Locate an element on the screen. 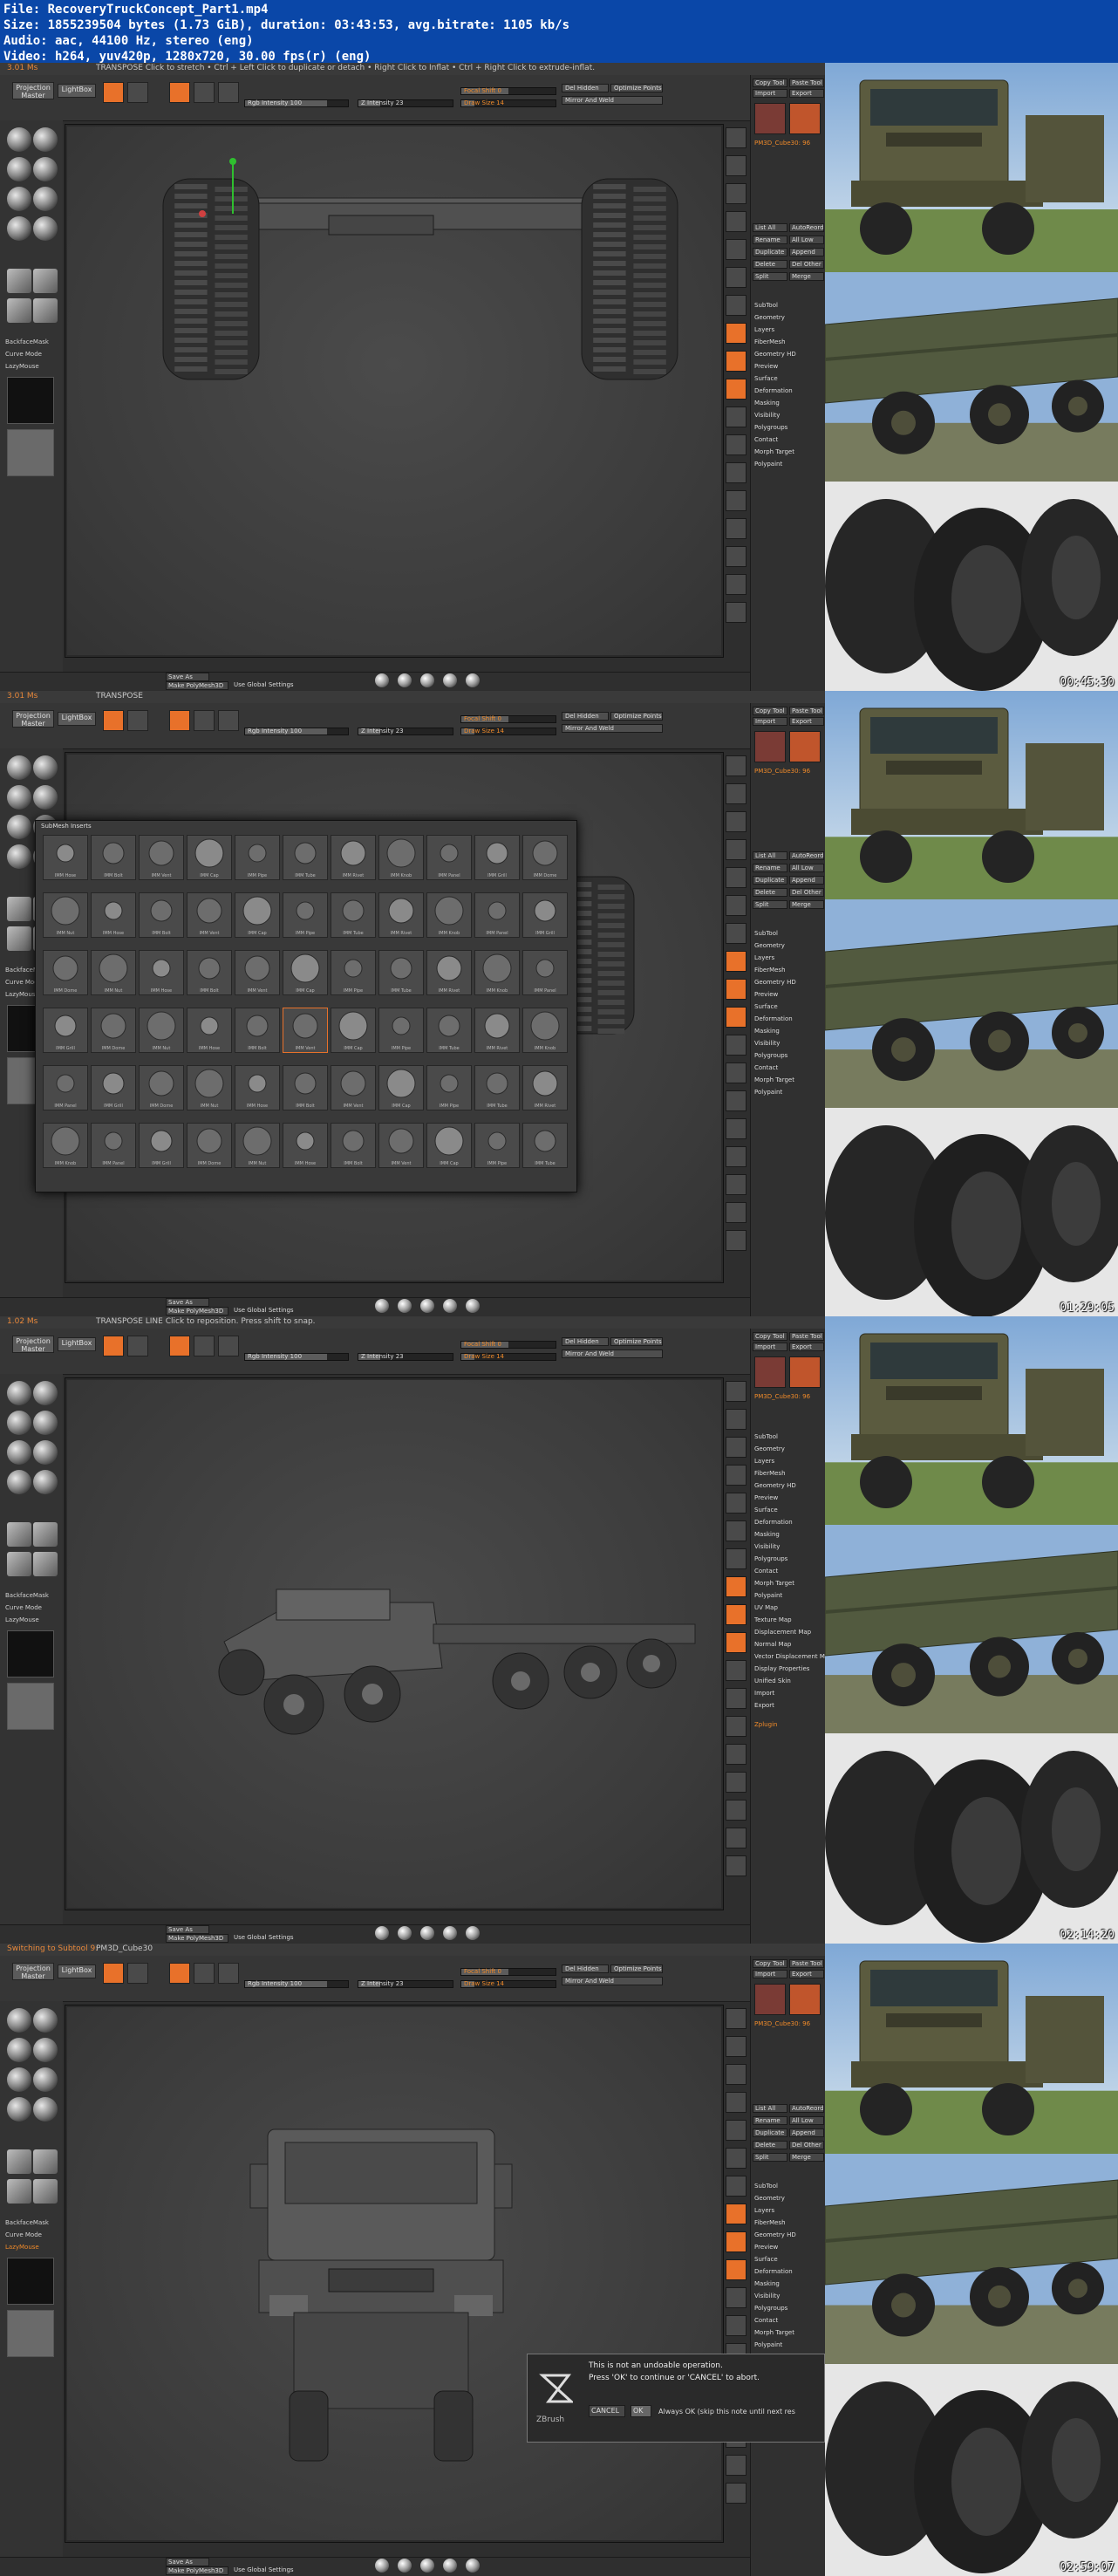 This screenshot has height=2576, width=1118. scale-mode-button is located at coordinates (204, 92).